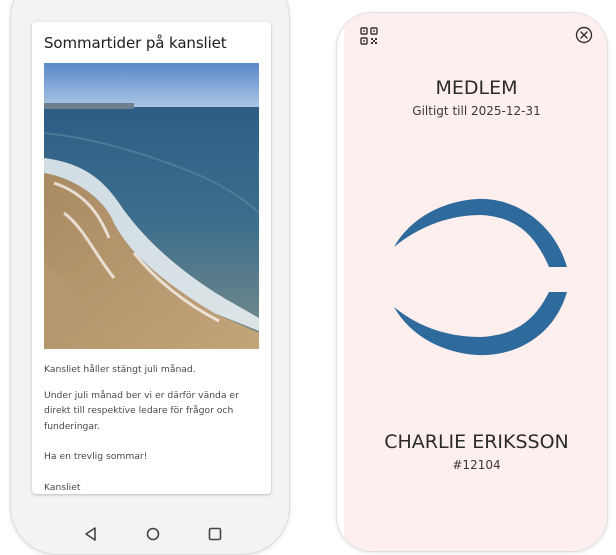 The image size is (616, 555). Describe the element at coordinates (584, 35) in the screenshot. I see `close-circle-icon` at that location.